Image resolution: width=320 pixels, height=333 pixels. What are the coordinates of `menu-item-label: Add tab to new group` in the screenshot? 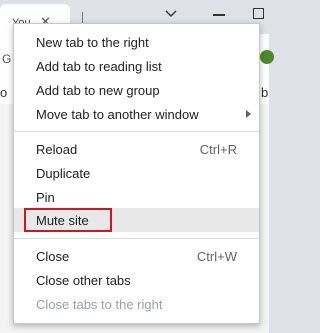 It's located at (98, 90).